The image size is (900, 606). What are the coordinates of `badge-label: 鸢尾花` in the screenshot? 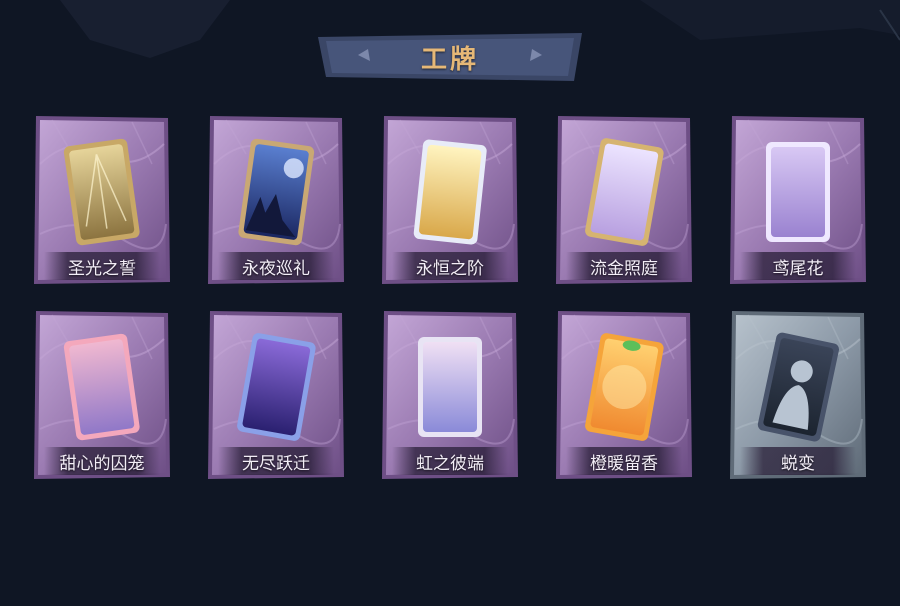 It's located at (798, 266).